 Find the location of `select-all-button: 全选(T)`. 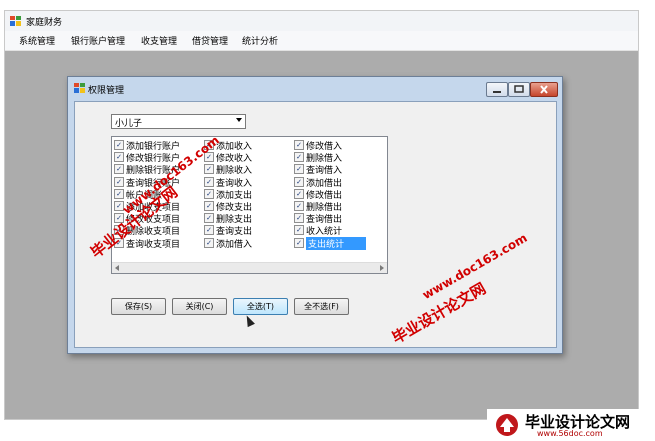

select-all-button: 全选(T) is located at coordinates (260, 306).